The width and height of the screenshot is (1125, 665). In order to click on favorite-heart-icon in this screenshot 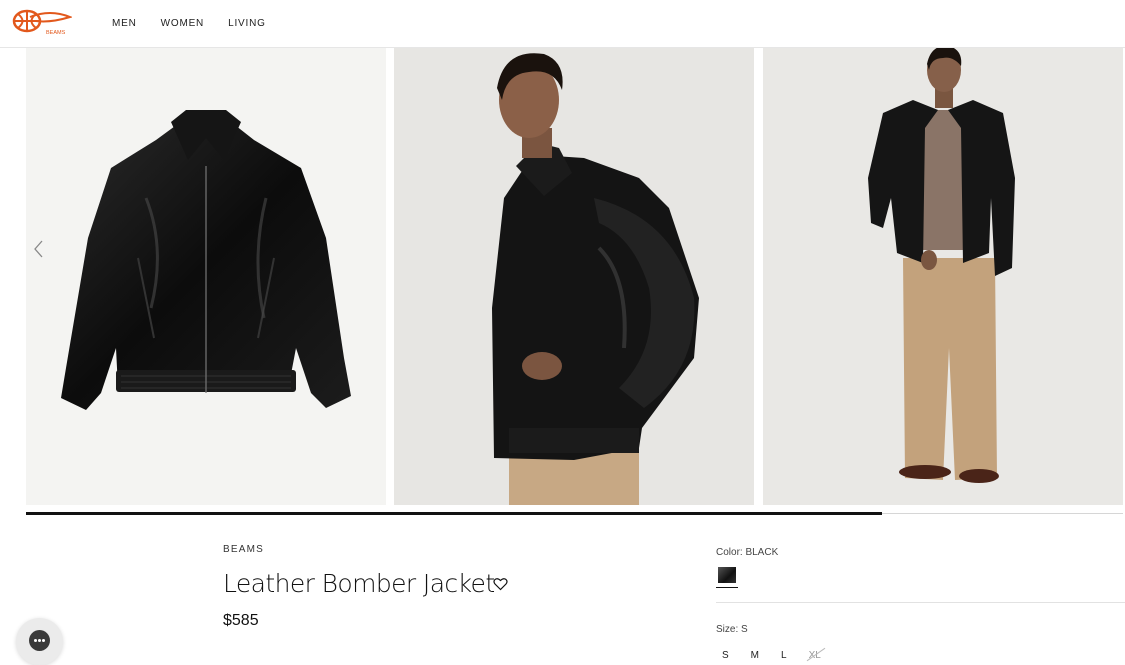, I will do `click(500, 584)`.